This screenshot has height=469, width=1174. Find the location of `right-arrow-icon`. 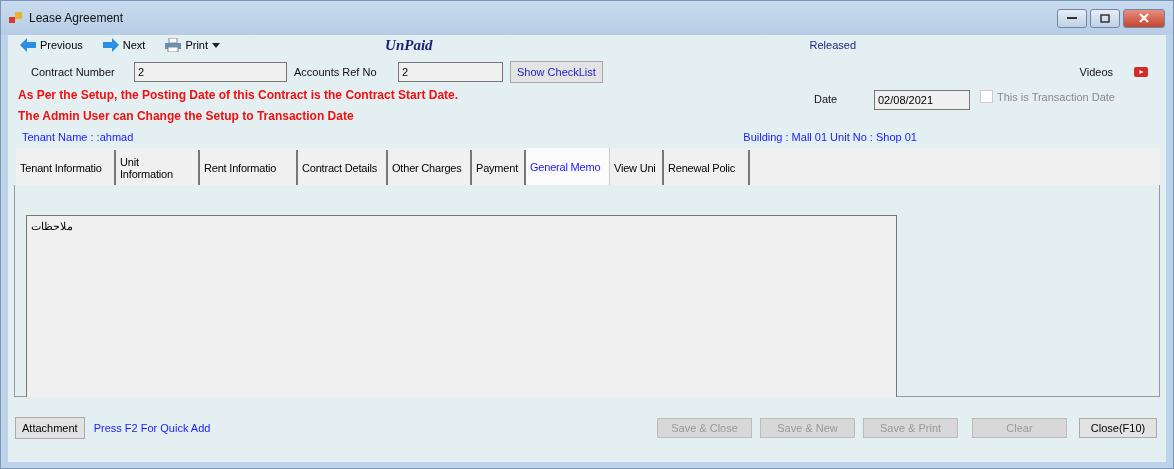

right-arrow-icon is located at coordinates (110, 45).